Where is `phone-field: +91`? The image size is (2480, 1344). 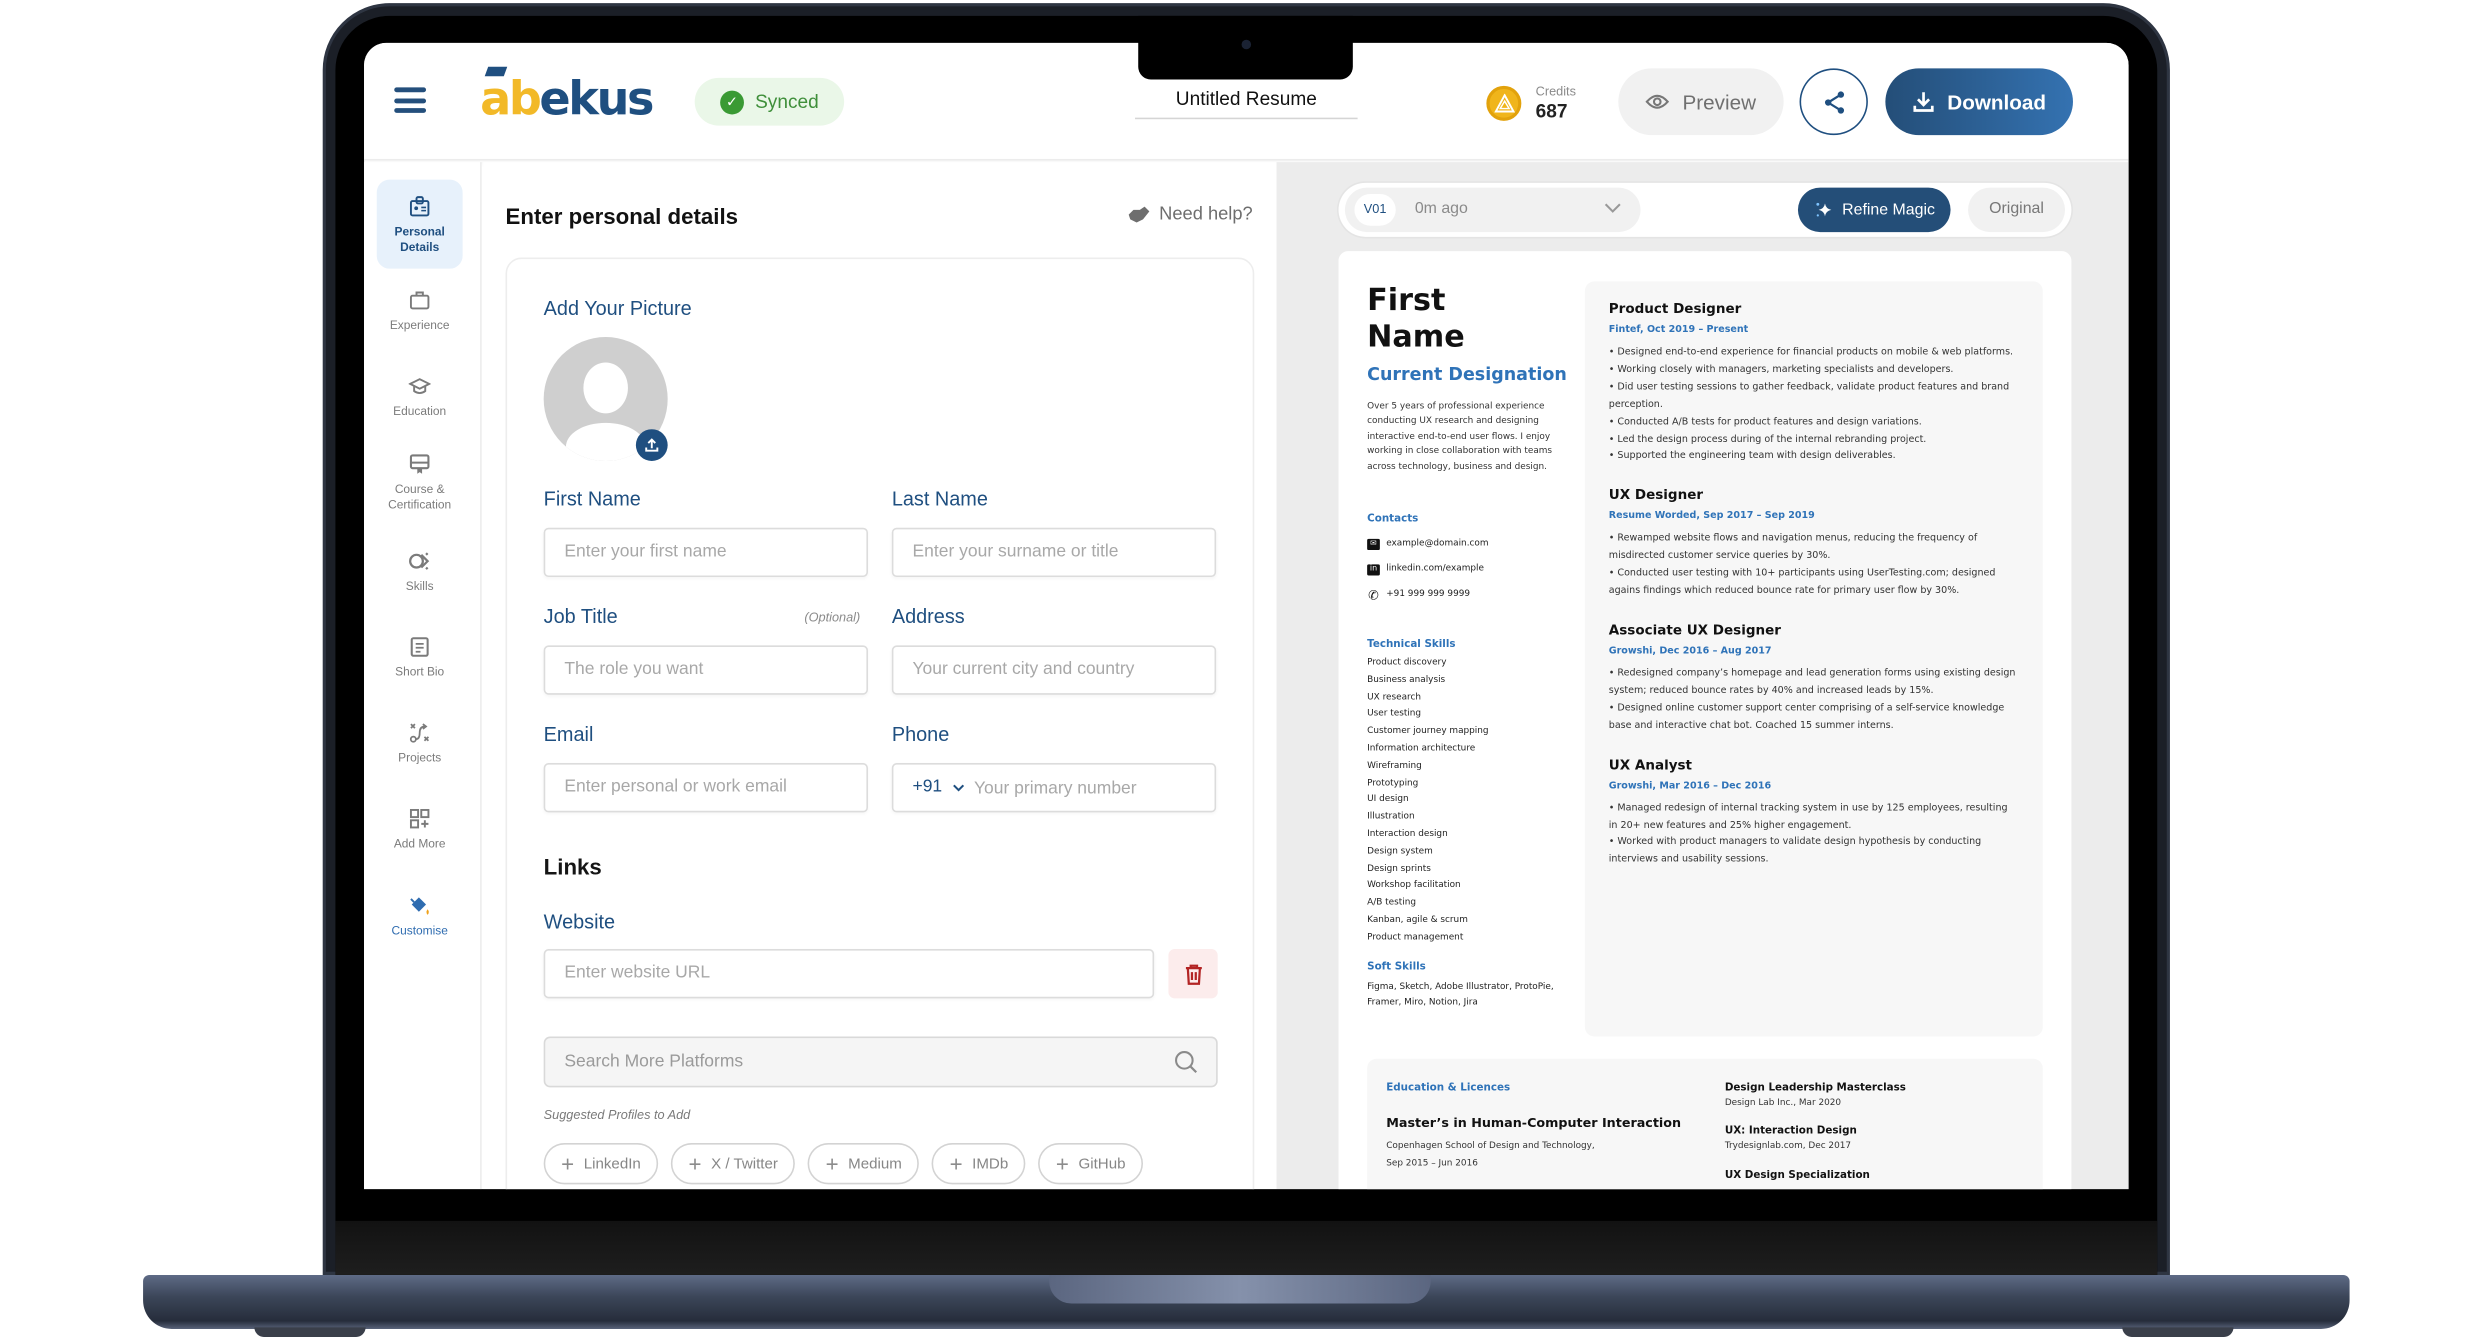
phone-field: +91 is located at coordinates (1054, 788).